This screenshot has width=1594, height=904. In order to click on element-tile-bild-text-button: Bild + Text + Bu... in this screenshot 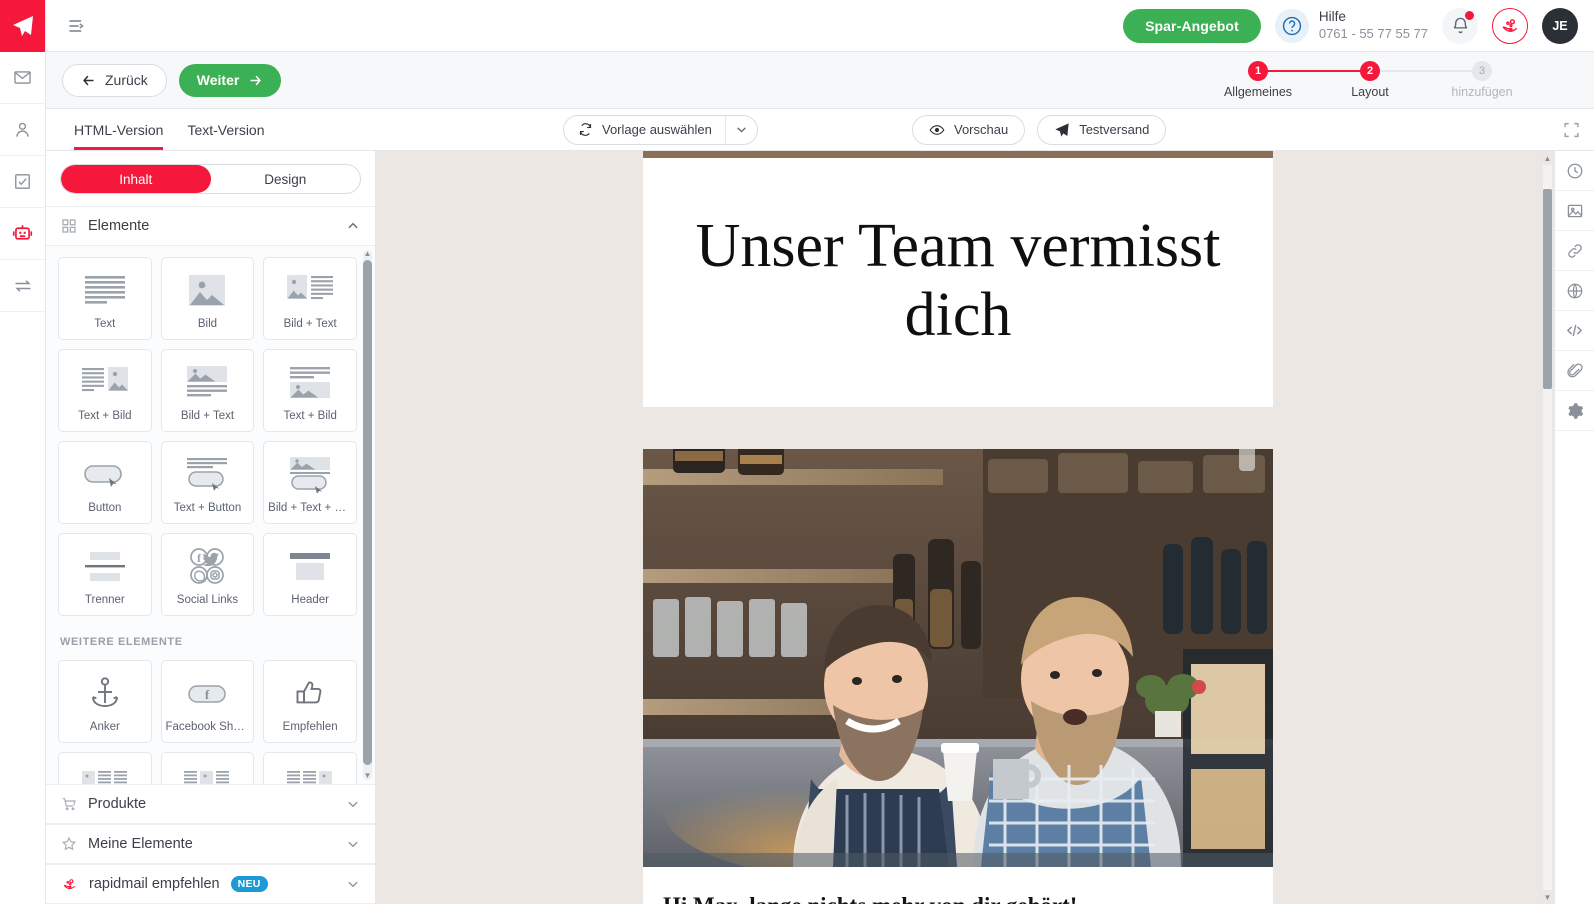, I will do `click(310, 482)`.